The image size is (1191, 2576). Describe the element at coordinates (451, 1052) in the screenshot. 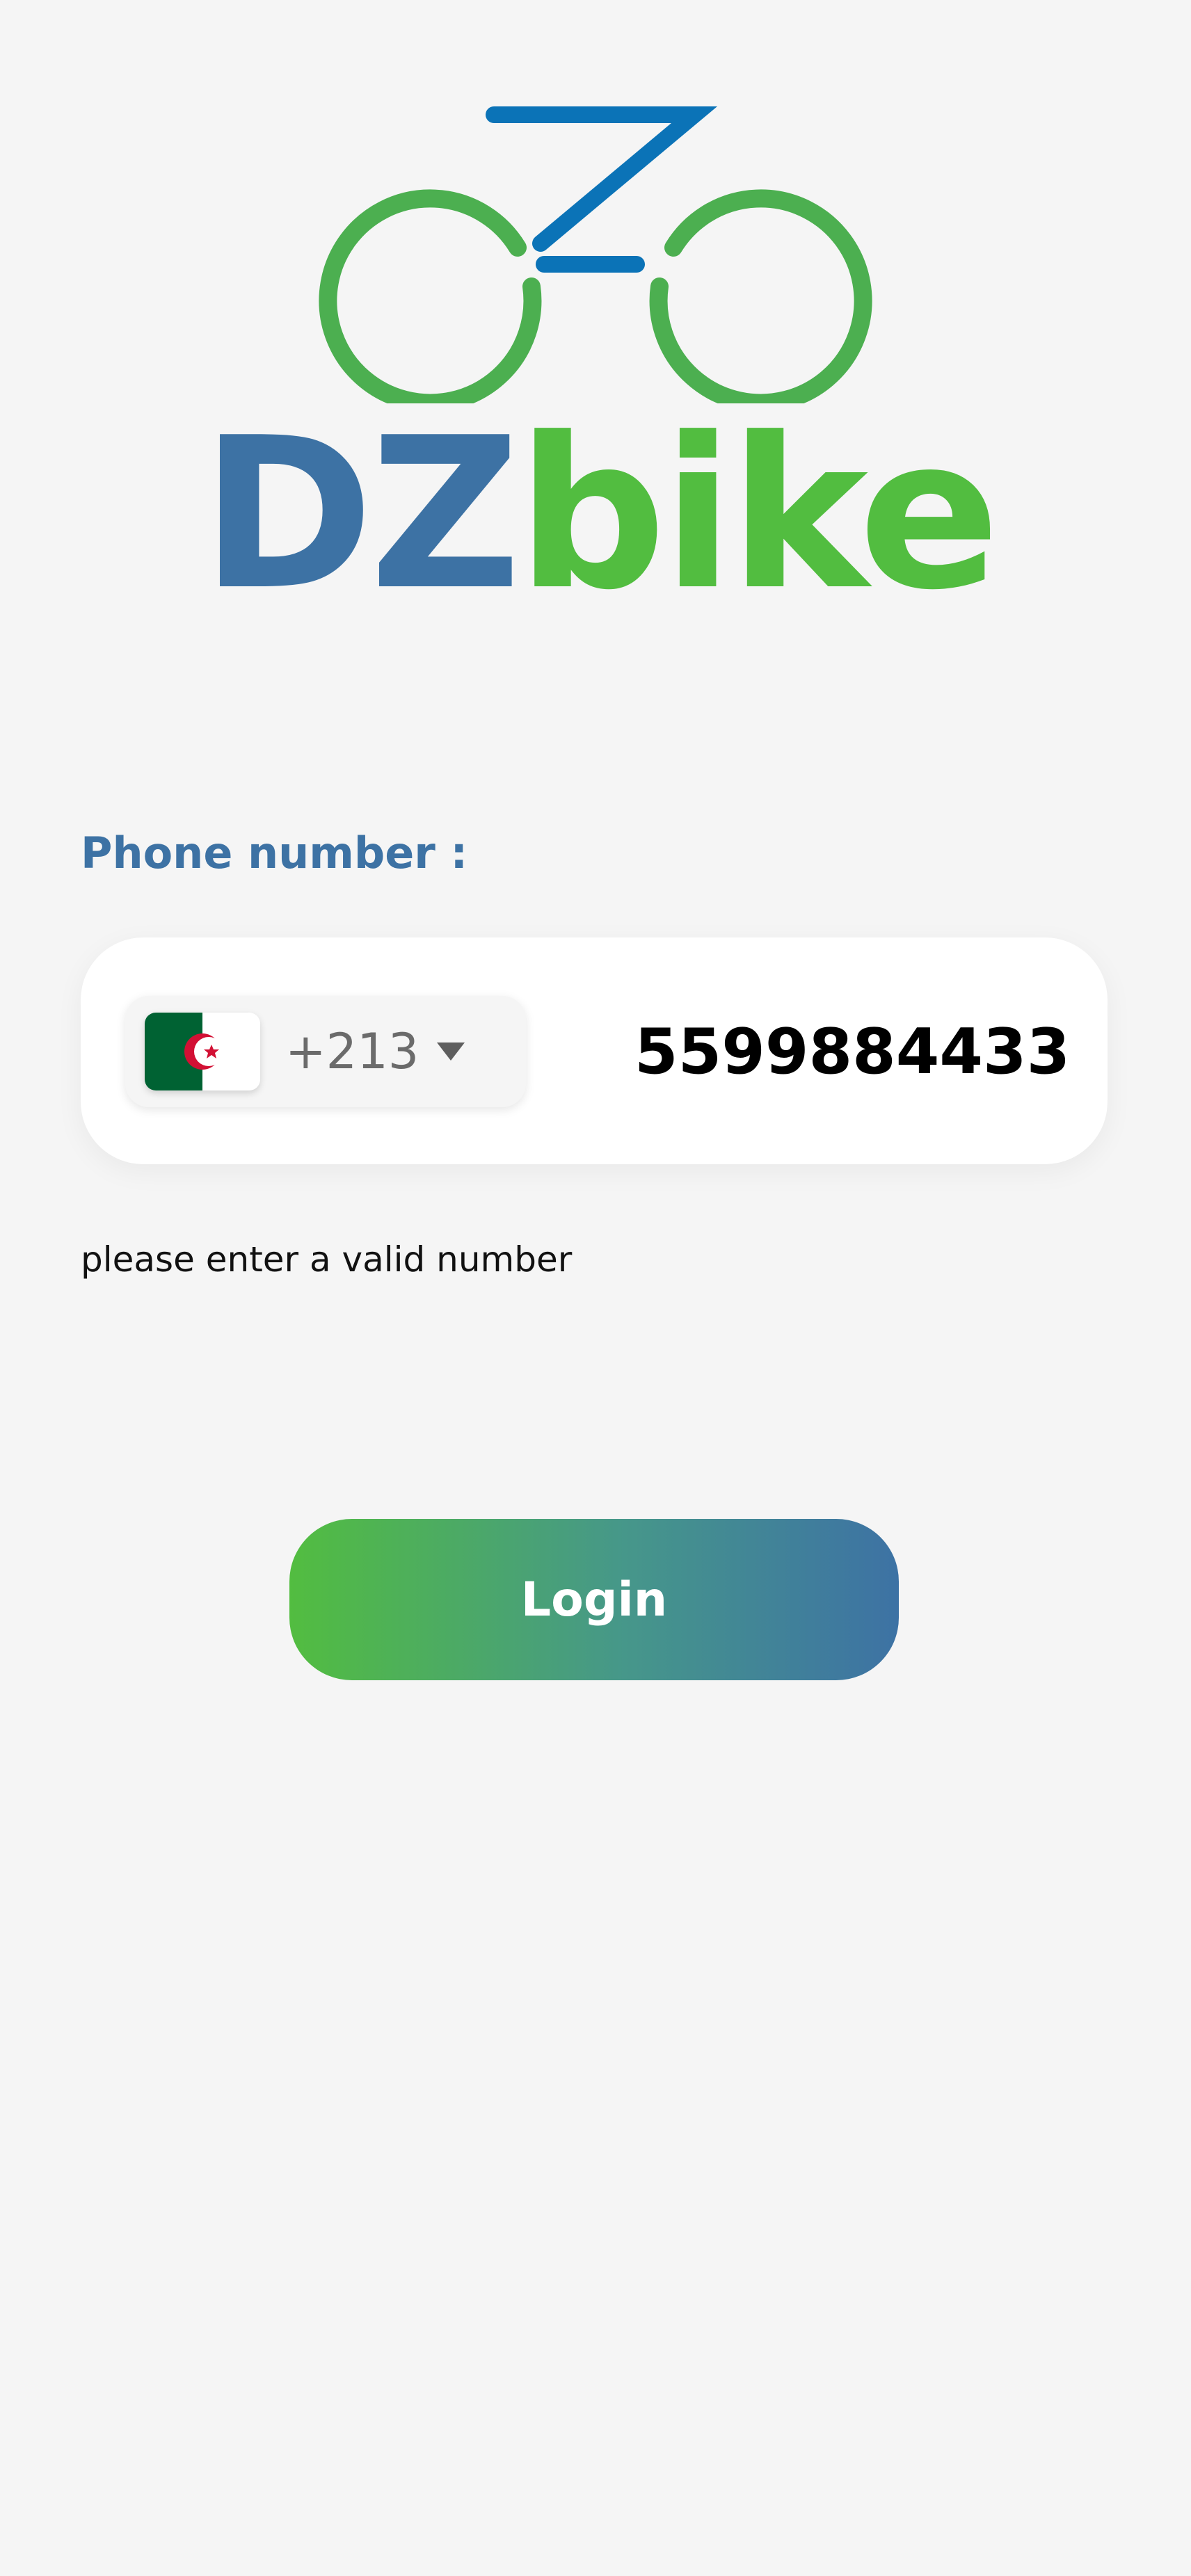

I see `caret-down-icon` at that location.